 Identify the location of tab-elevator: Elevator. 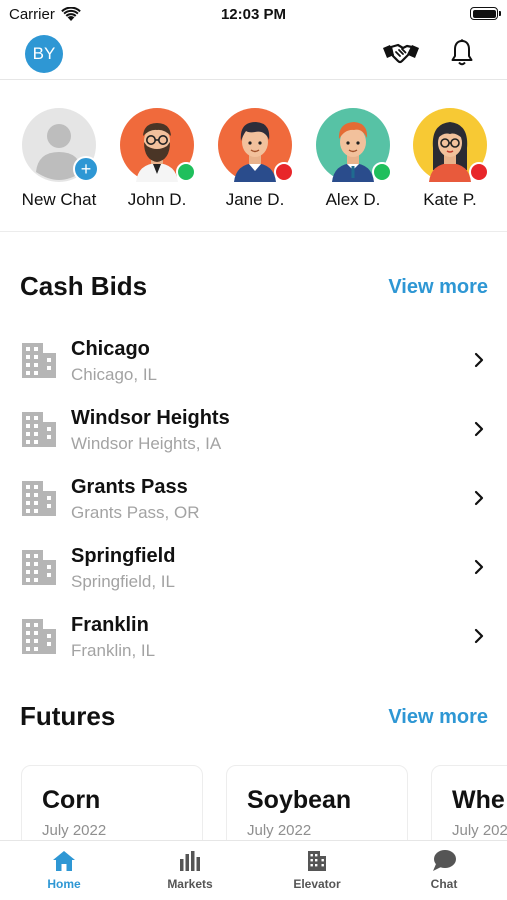
(317, 870).